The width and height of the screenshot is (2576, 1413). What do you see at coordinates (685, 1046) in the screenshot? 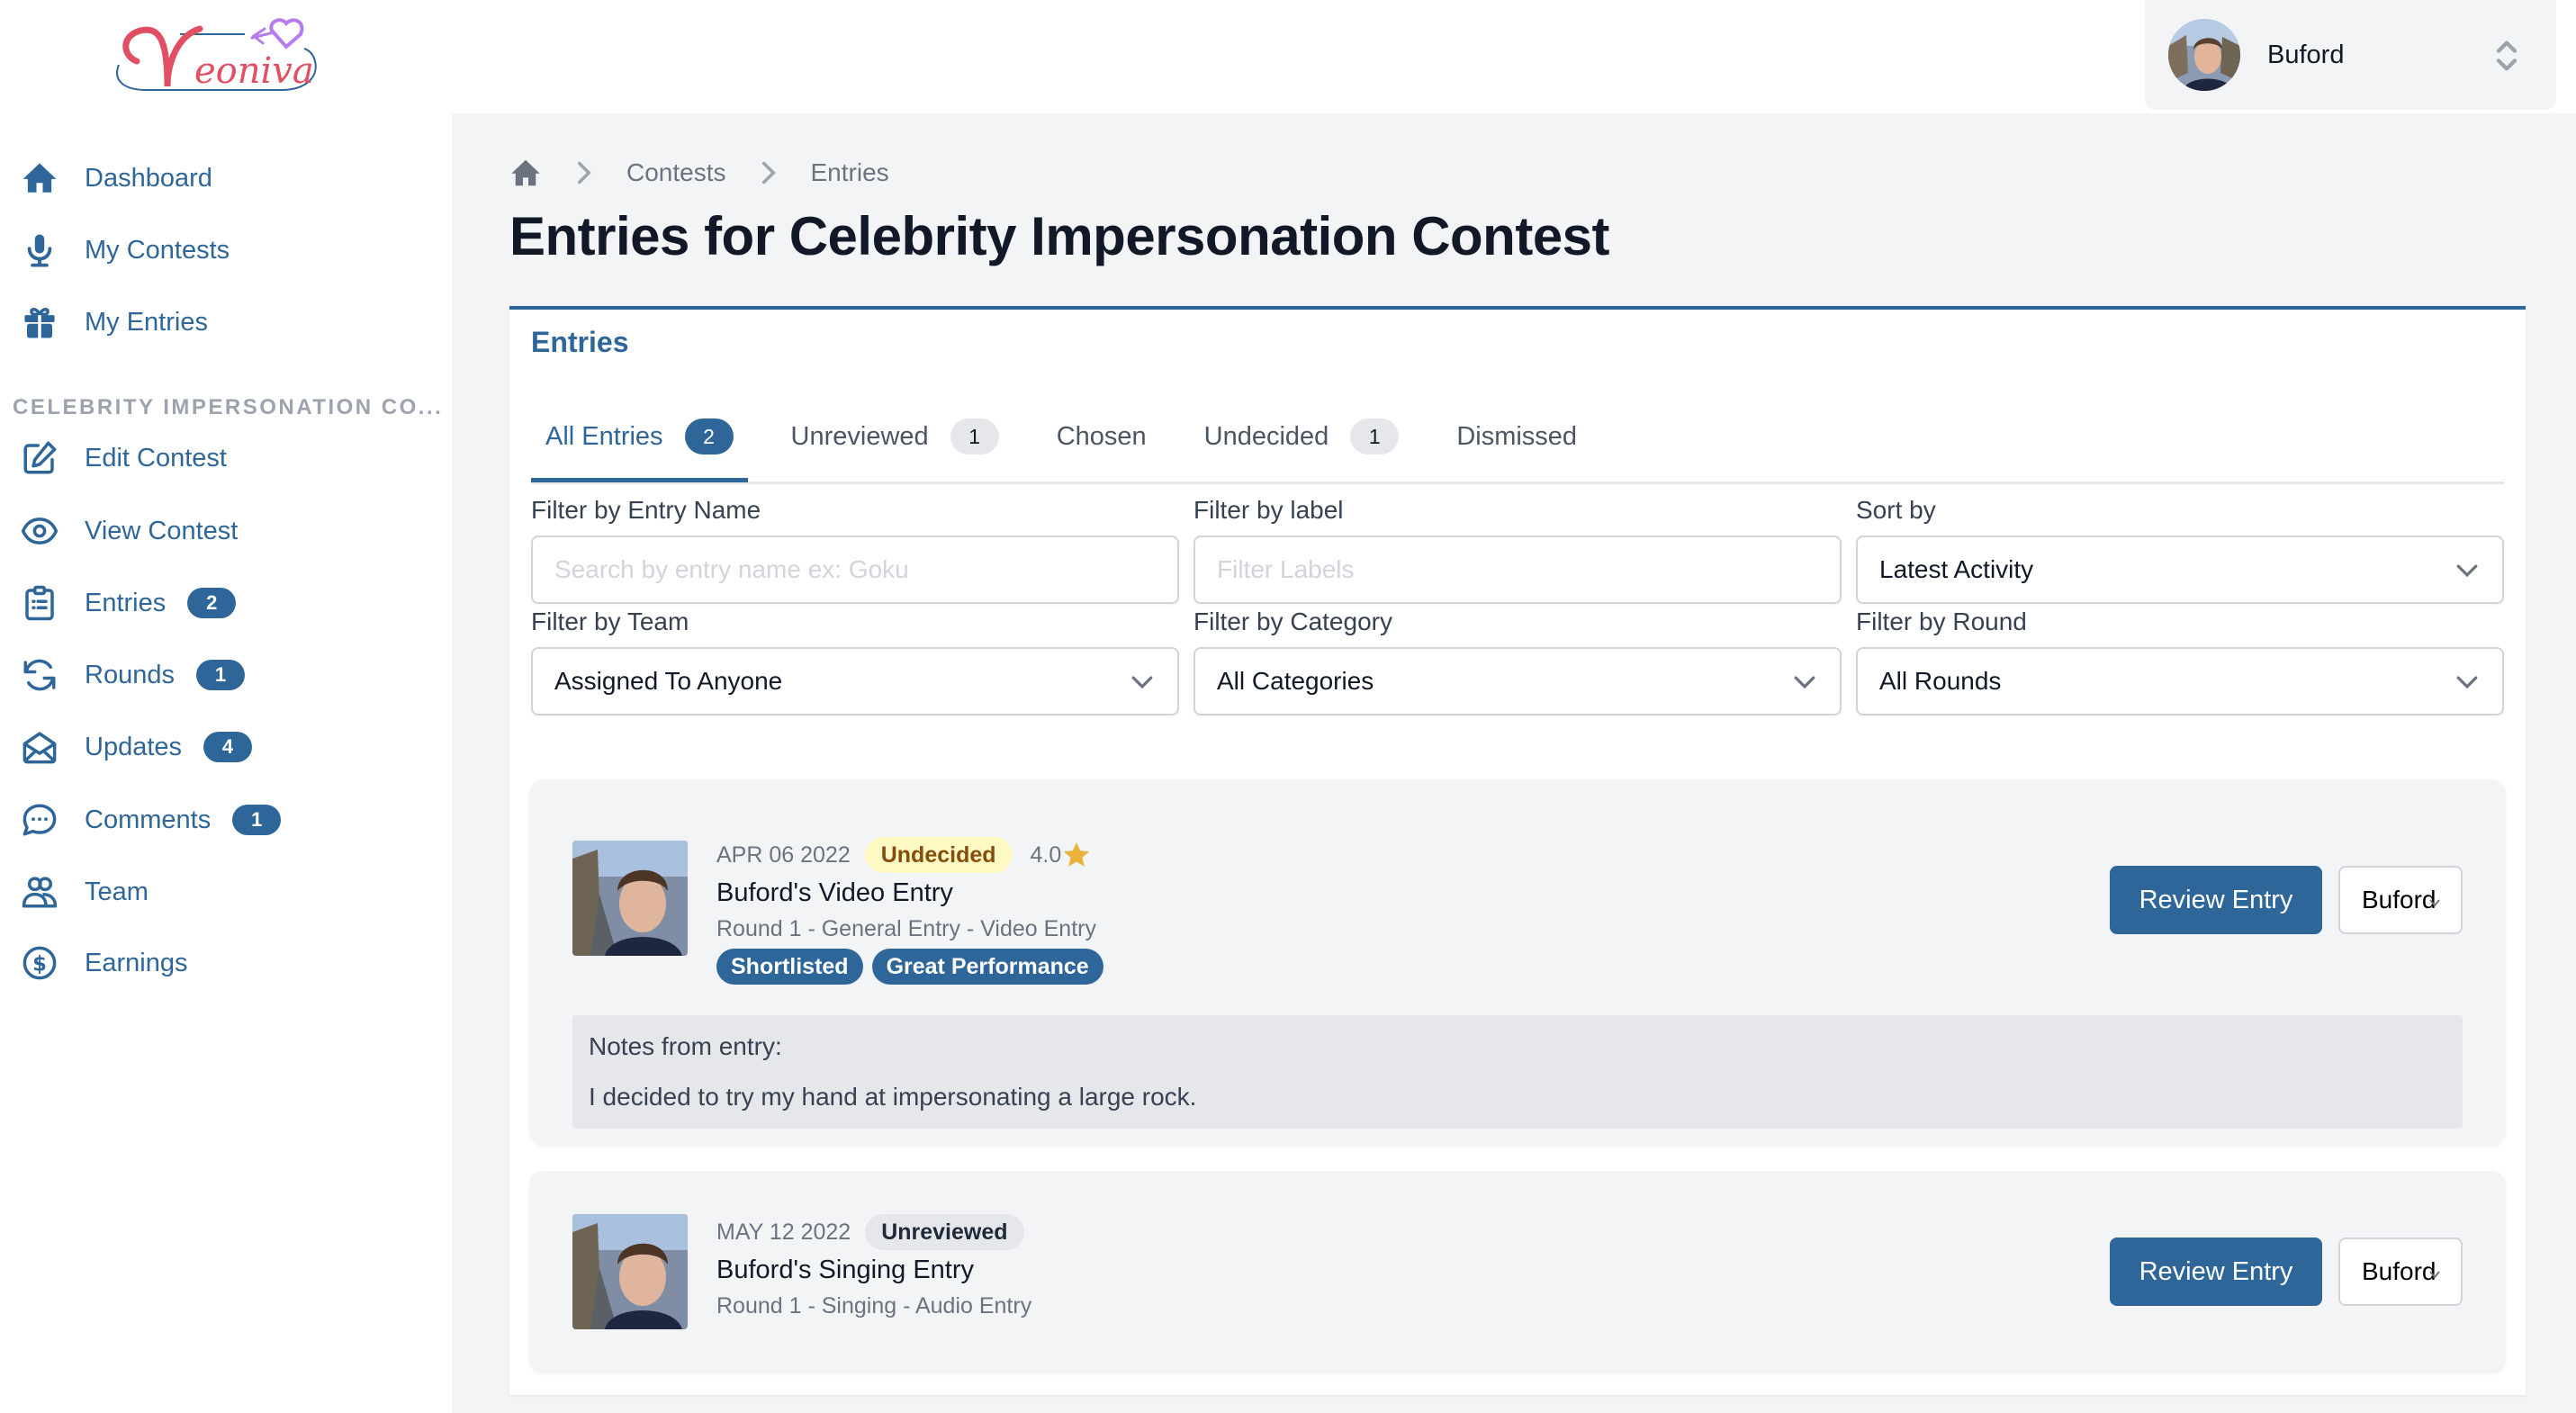
I see `notes-heading: Notes from entry:` at bounding box center [685, 1046].